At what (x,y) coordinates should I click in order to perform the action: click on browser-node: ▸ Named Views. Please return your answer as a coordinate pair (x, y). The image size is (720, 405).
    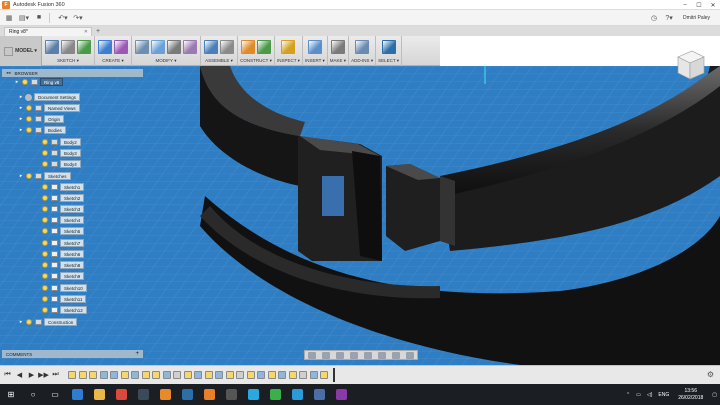
    Looking at the image, I should click on (49, 108).